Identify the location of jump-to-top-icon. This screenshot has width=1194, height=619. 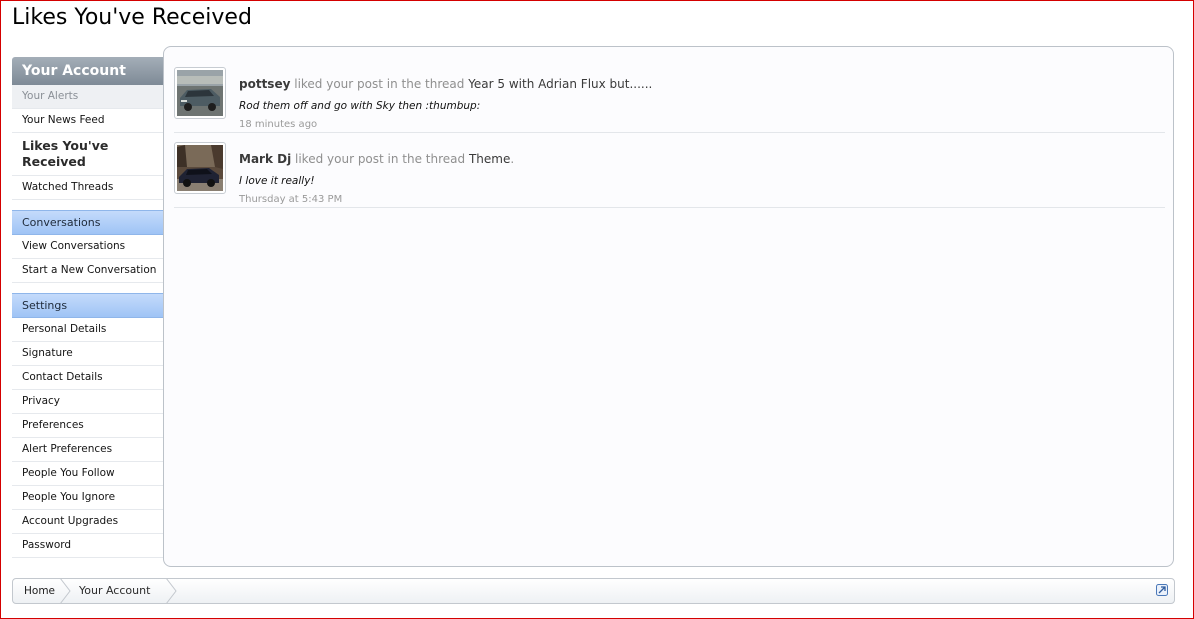
(1162, 590).